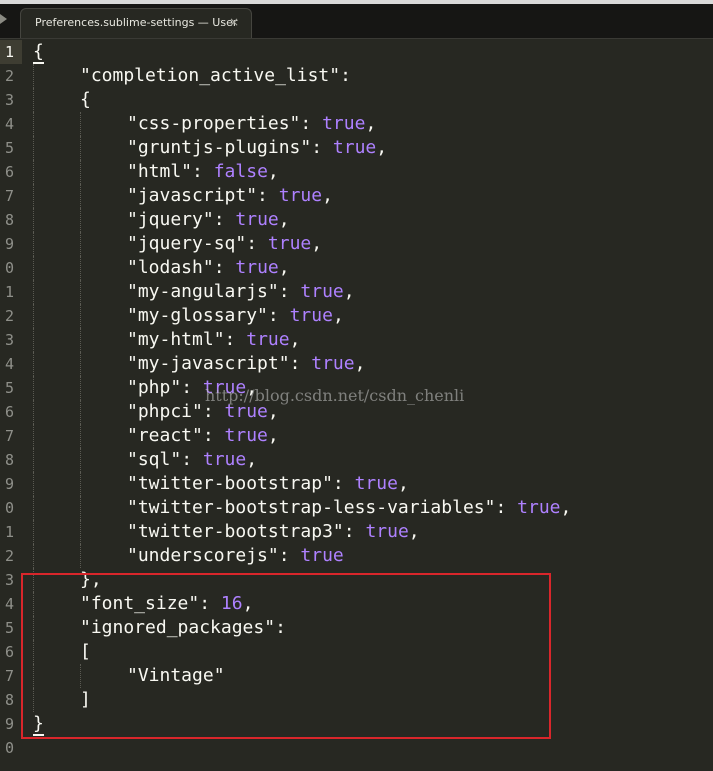  What do you see at coordinates (367, 460) in the screenshot?
I see `code-line: "sql": true,` at bounding box center [367, 460].